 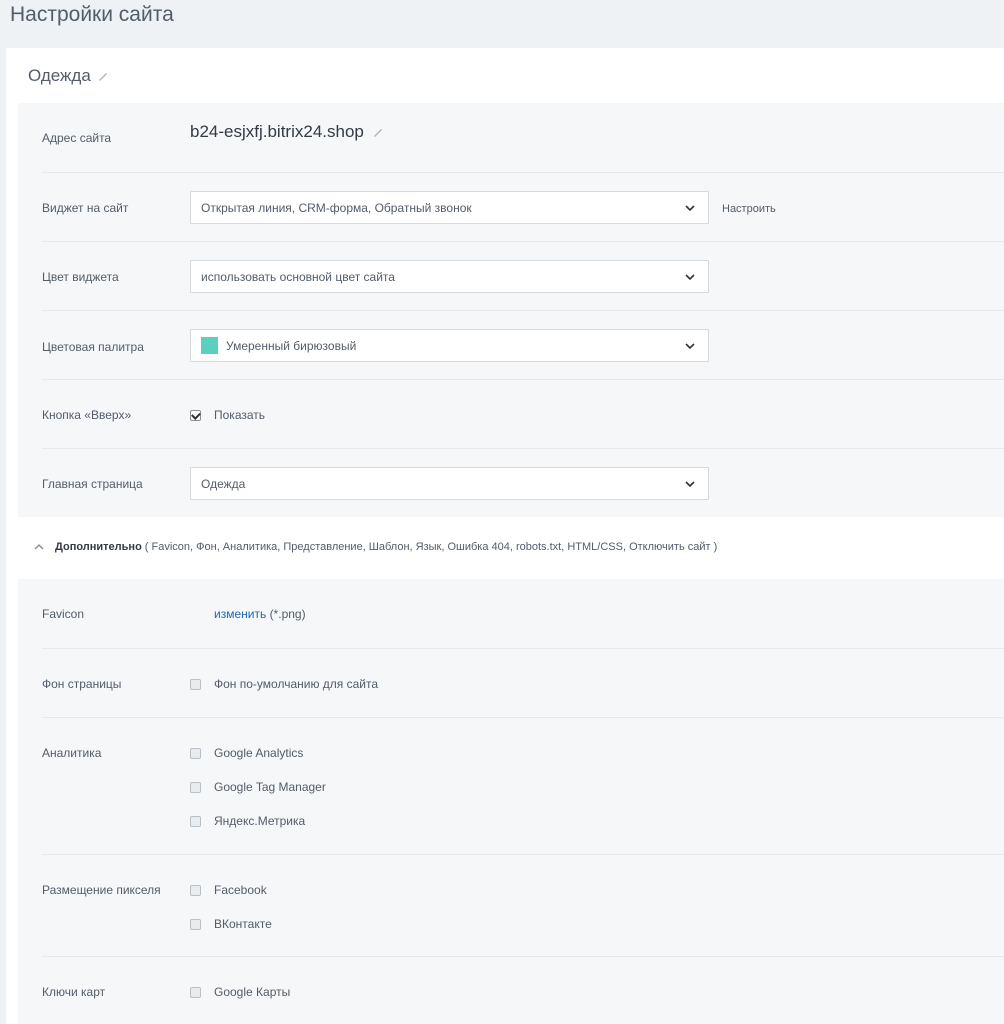 I want to click on favicon-hint: (*.png), so click(x=287, y=614).